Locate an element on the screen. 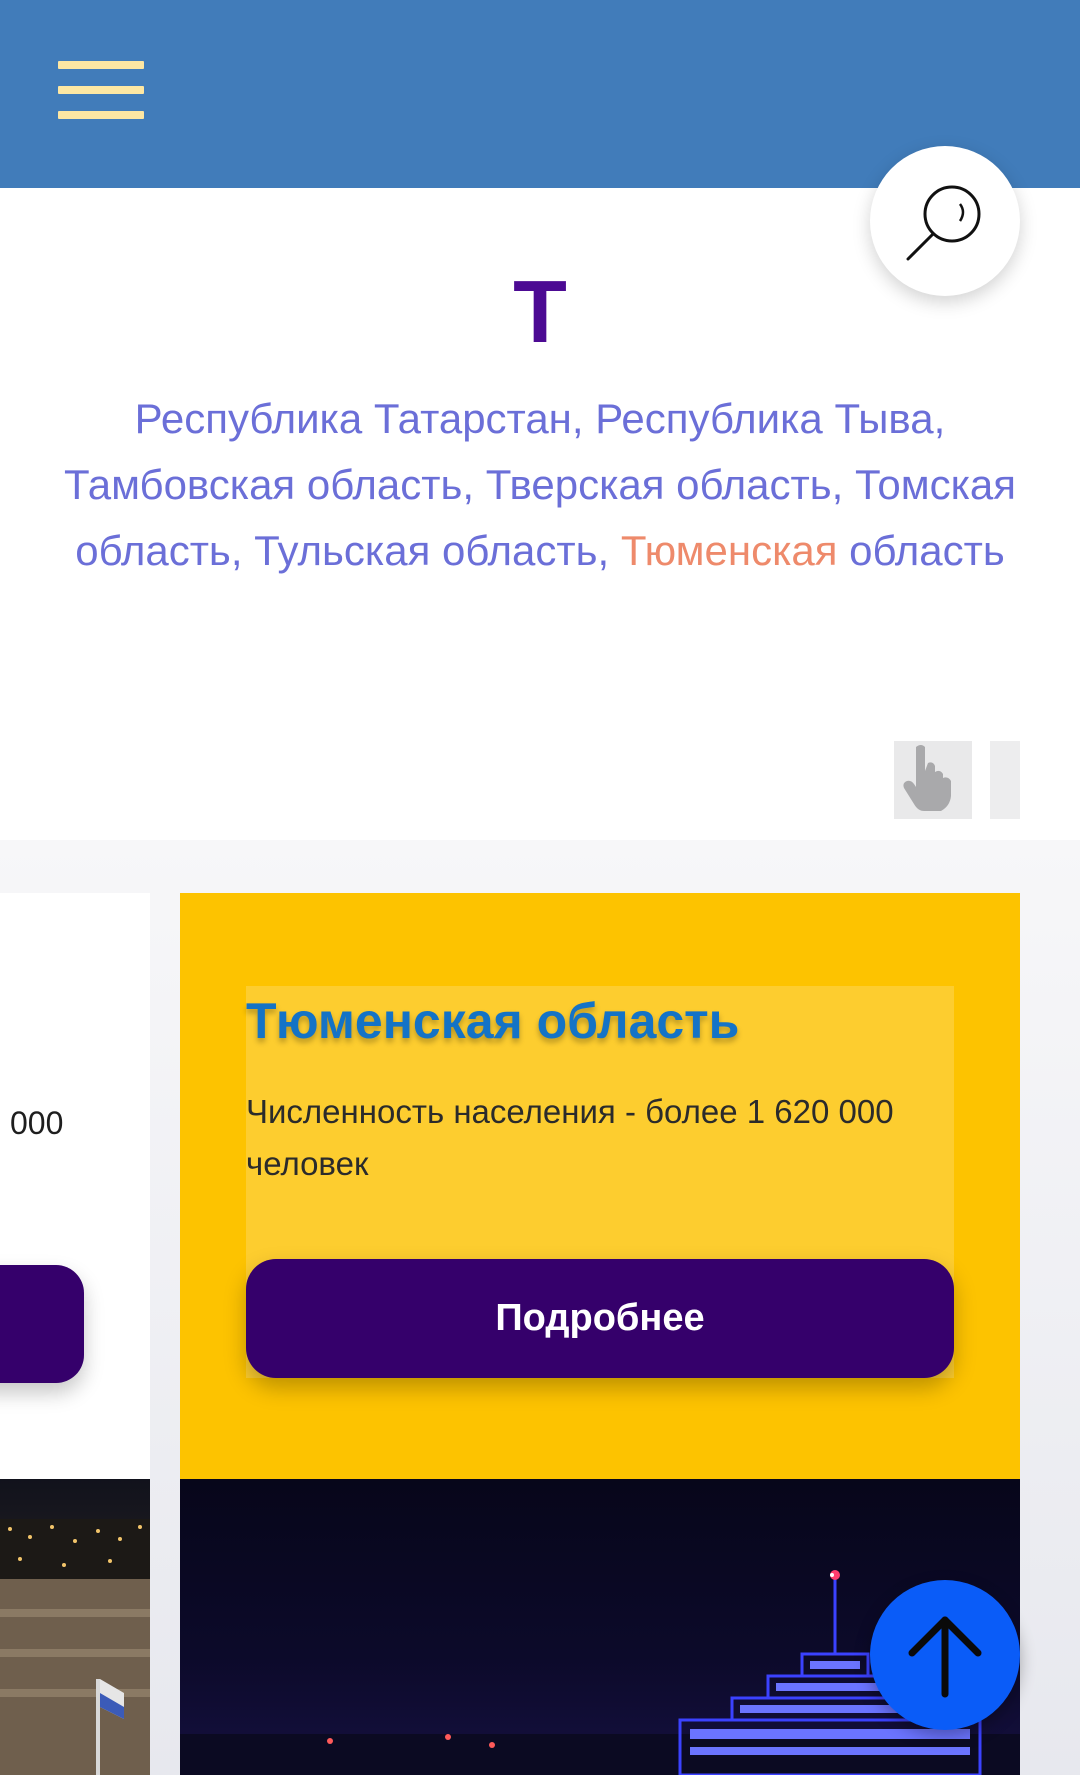  region-link-tver: Тверская область is located at coordinates (659, 484).